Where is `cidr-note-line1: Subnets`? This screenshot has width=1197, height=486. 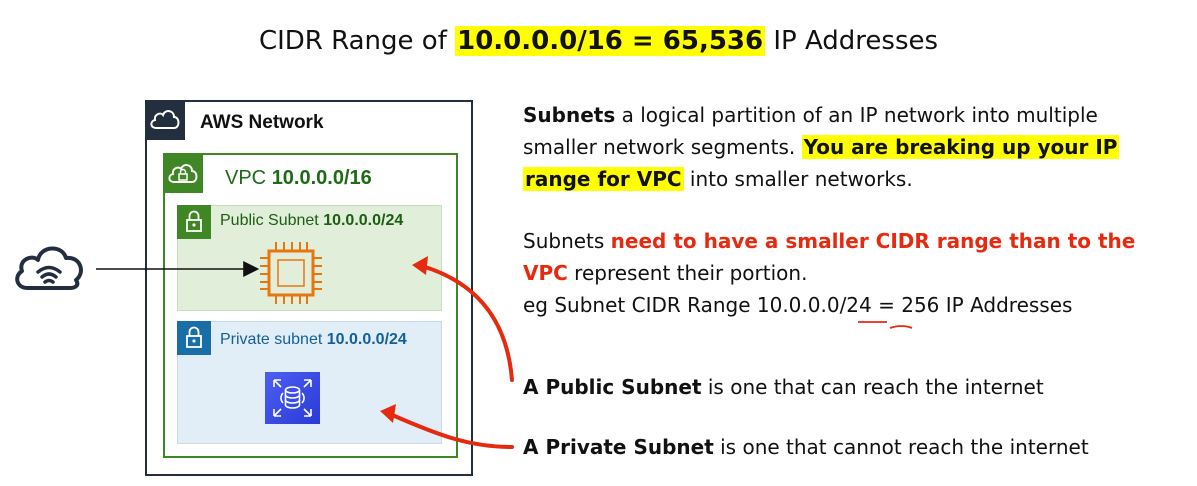
cidr-note-line1: Subnets is located at coordinates (567, 241).